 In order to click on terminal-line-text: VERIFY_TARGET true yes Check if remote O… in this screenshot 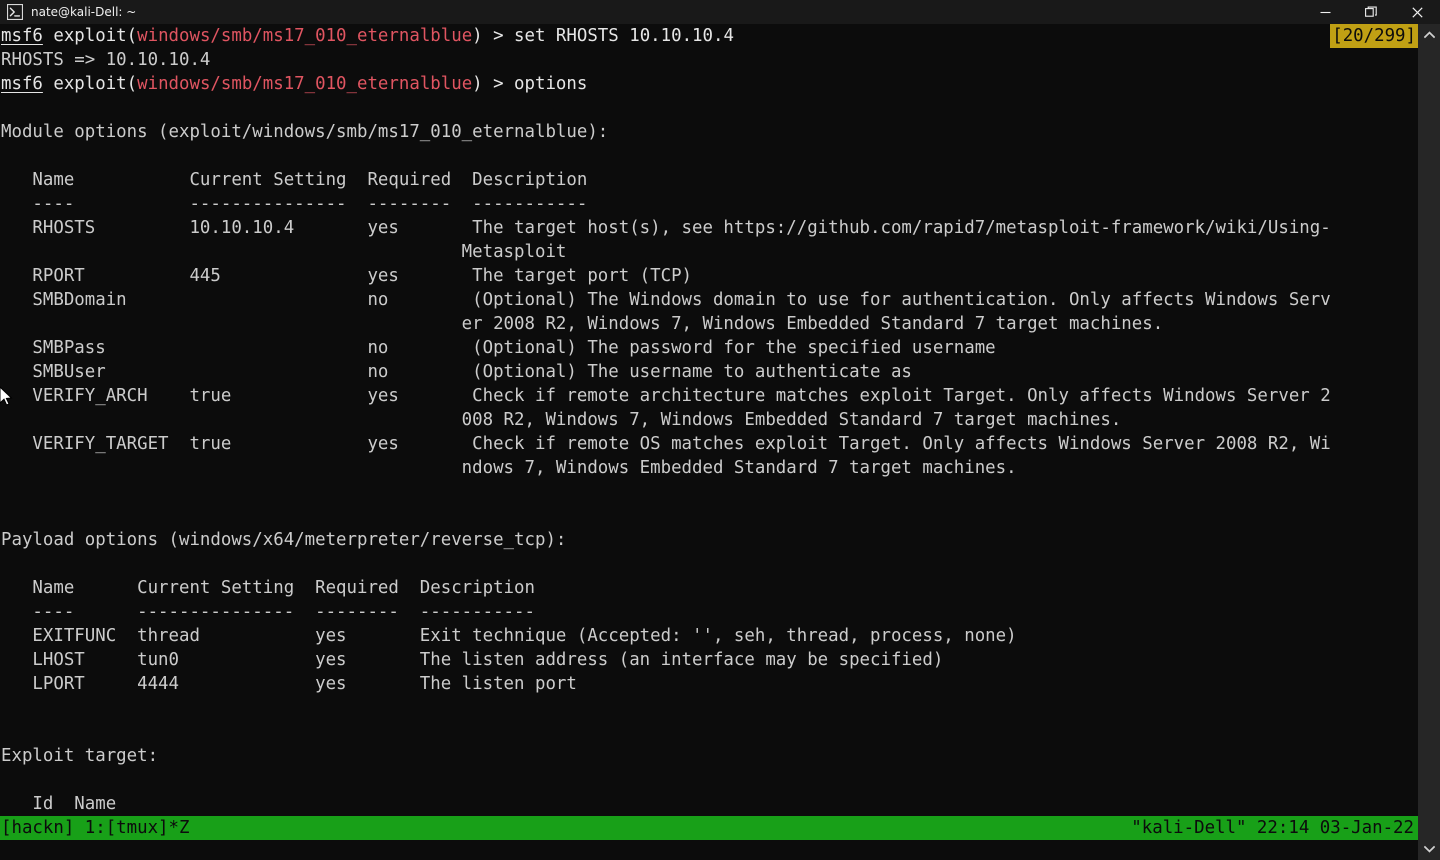, I will do `click(666, 444)`.